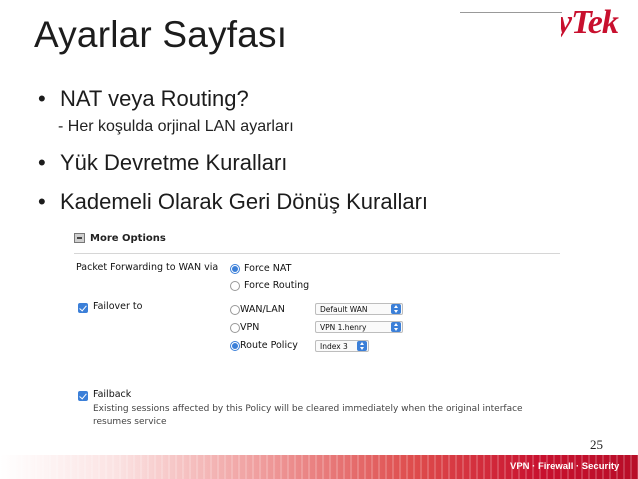 The image size is (638, 479). Describe the element at coordinates (596, 444) in the screenshot. I see `page-number: 25` at that location.